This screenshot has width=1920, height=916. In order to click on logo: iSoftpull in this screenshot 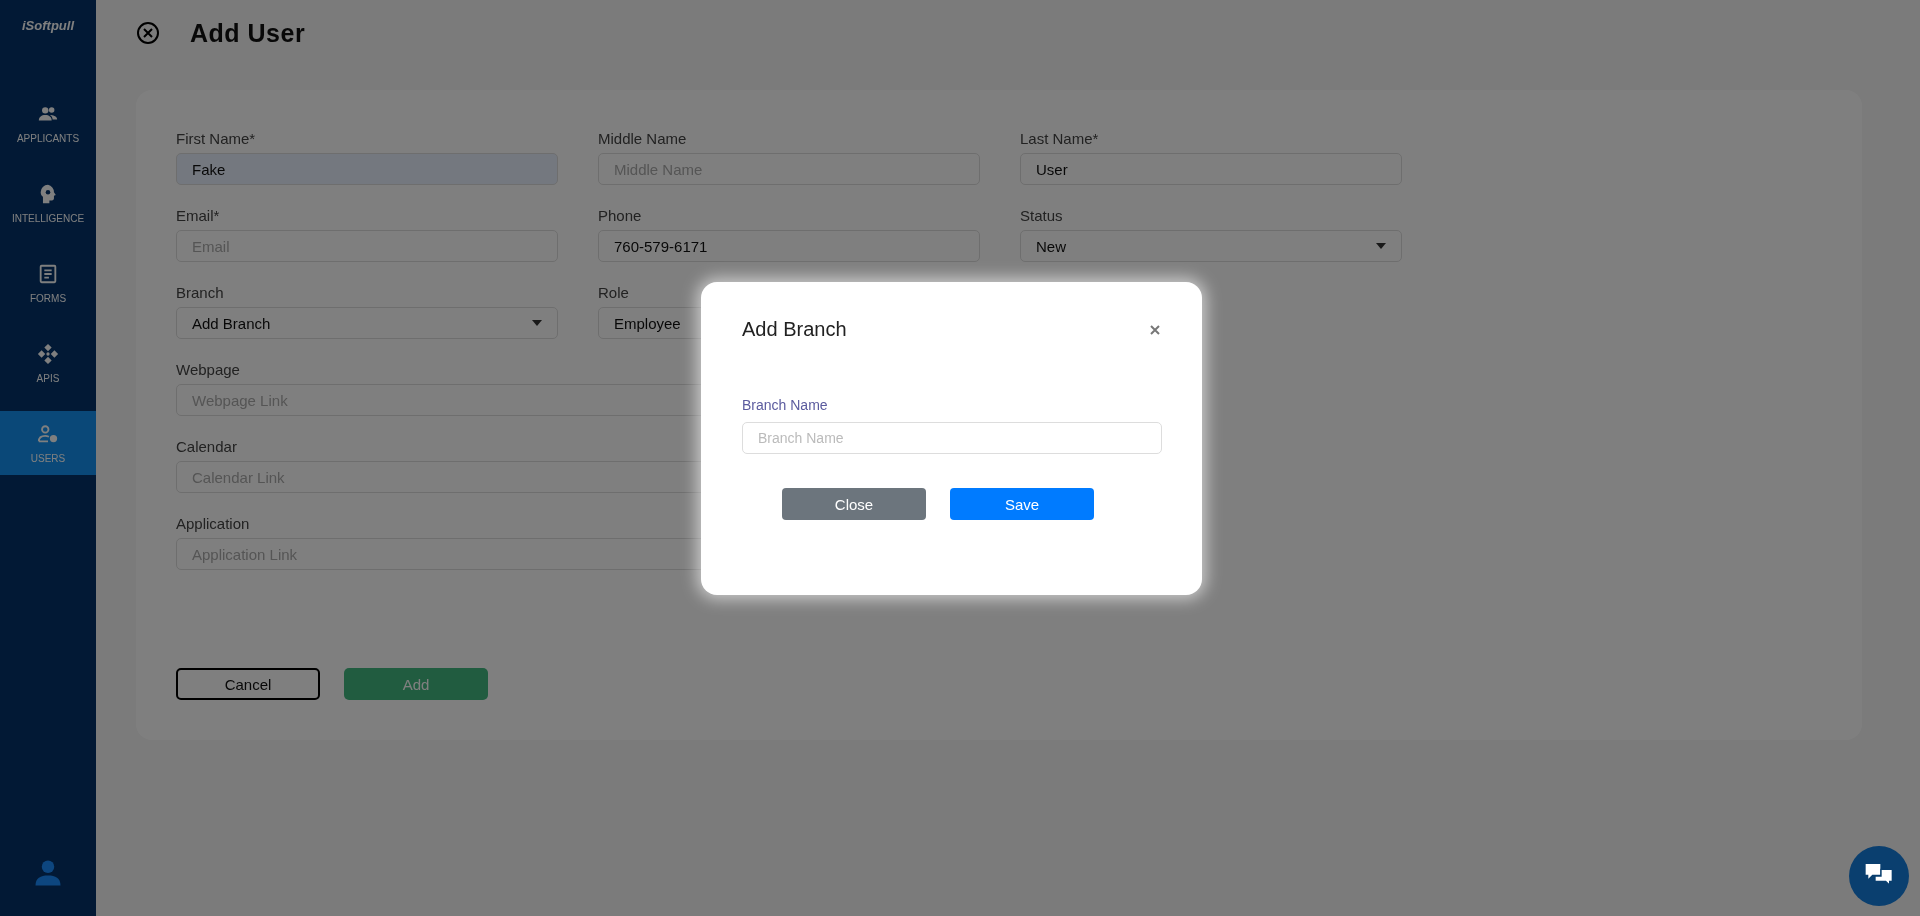, I will do `click(48, 25)`.